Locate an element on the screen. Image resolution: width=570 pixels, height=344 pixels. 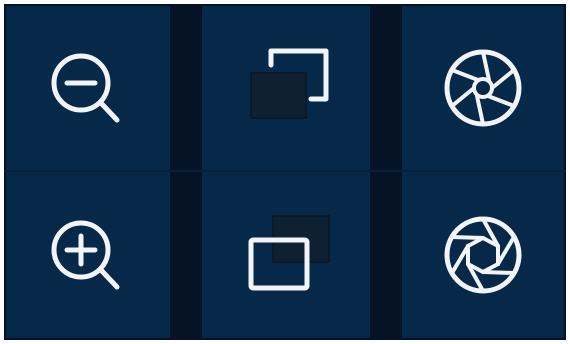
zoom-in-button is located at coordinates (88, 255).